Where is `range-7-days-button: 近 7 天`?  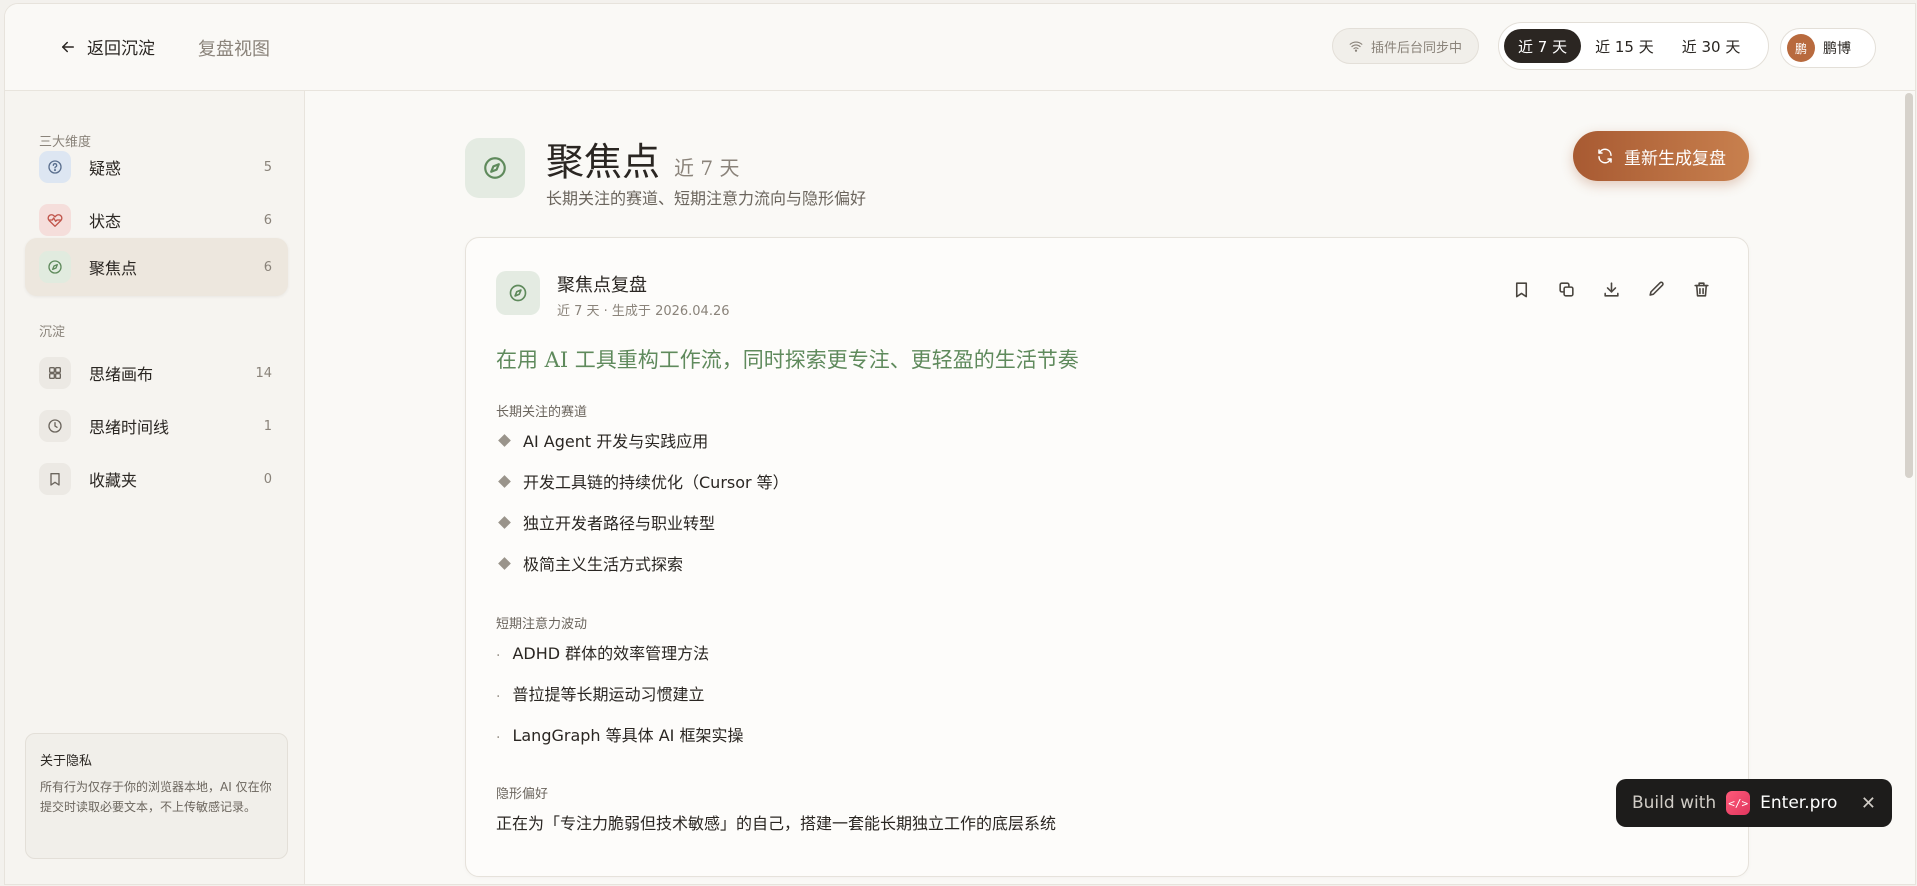
range-7-days-button: 近 7 天 is located at coordinates (1543, 46).